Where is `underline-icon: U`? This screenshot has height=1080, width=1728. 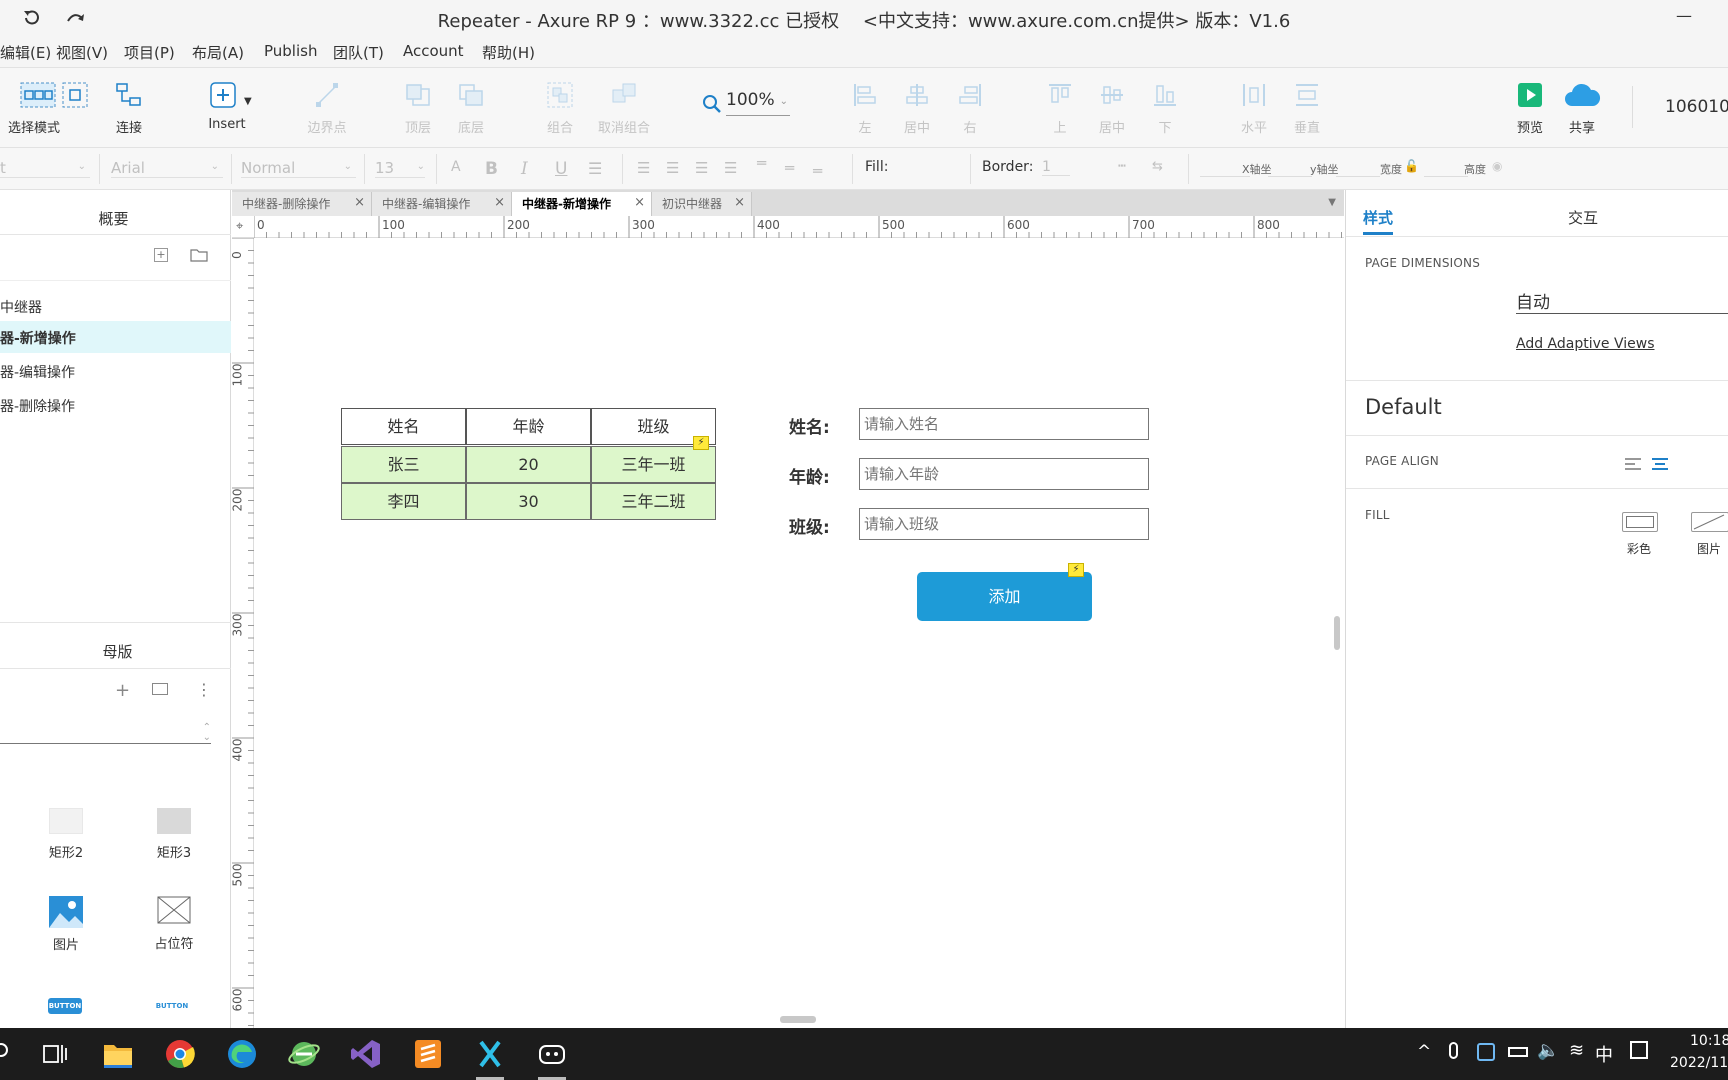
underline-icon: U is located at coordinates (561, 169).